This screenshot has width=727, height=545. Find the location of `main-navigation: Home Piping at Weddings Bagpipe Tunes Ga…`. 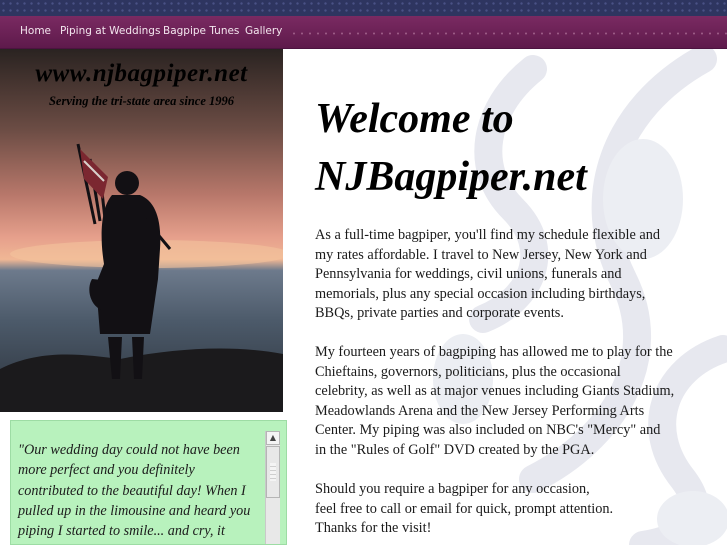

main-navigation: Home Piping at Weddings Bagpipe Tunes Ga… is located at coordinates (363, 32).